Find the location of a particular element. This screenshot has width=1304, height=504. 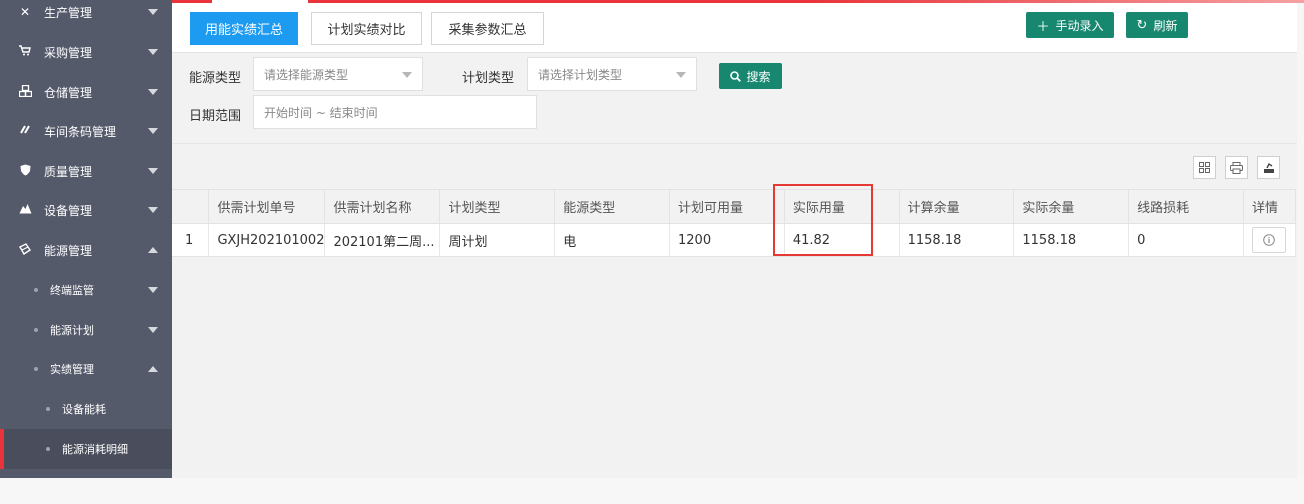

column-header-calculated-remain: 计算余量 is located at coordinates (957, 206).